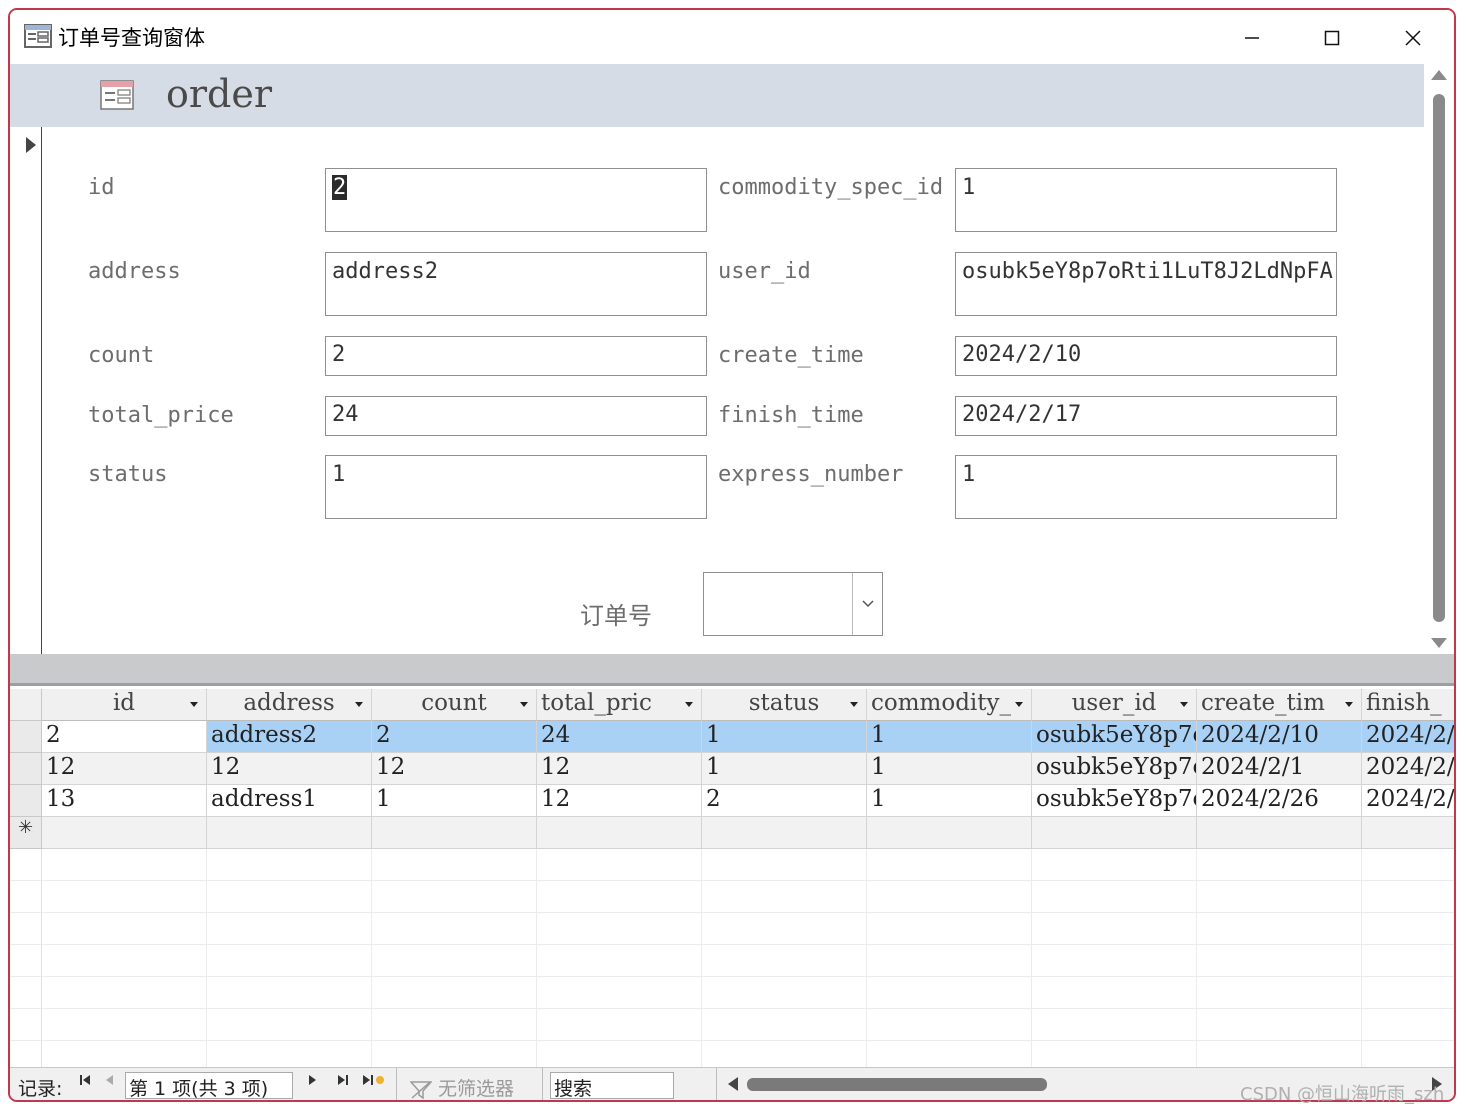 The image size is (1466, 1113). Describe the element at coordinates (612, 1086) in the screenshot. I see `search-input: 搜索` at that location.